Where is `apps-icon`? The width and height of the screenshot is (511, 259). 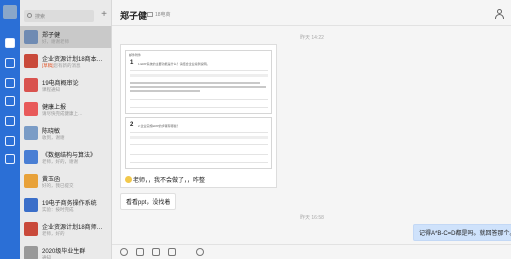
apps-icon is located at coordinates (10, 101).